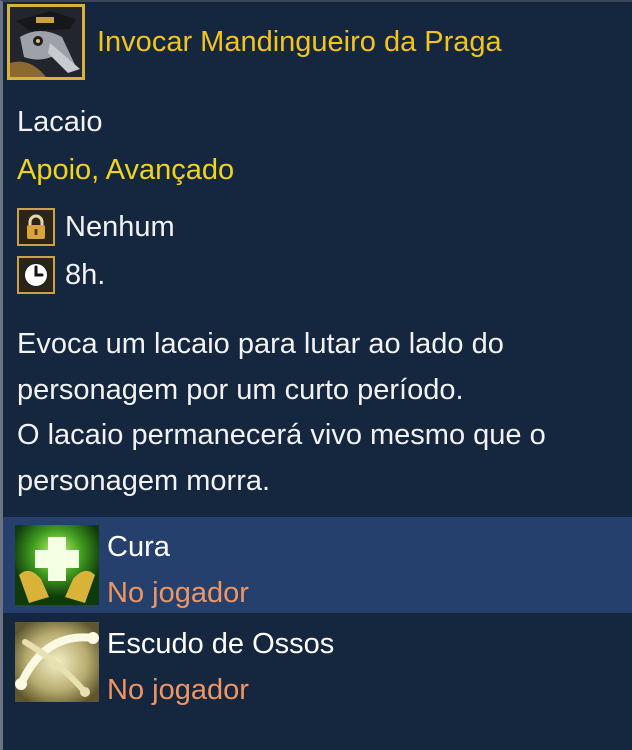  I want to click on effect-row-cura: Cura No jogador, so click(317, 565).